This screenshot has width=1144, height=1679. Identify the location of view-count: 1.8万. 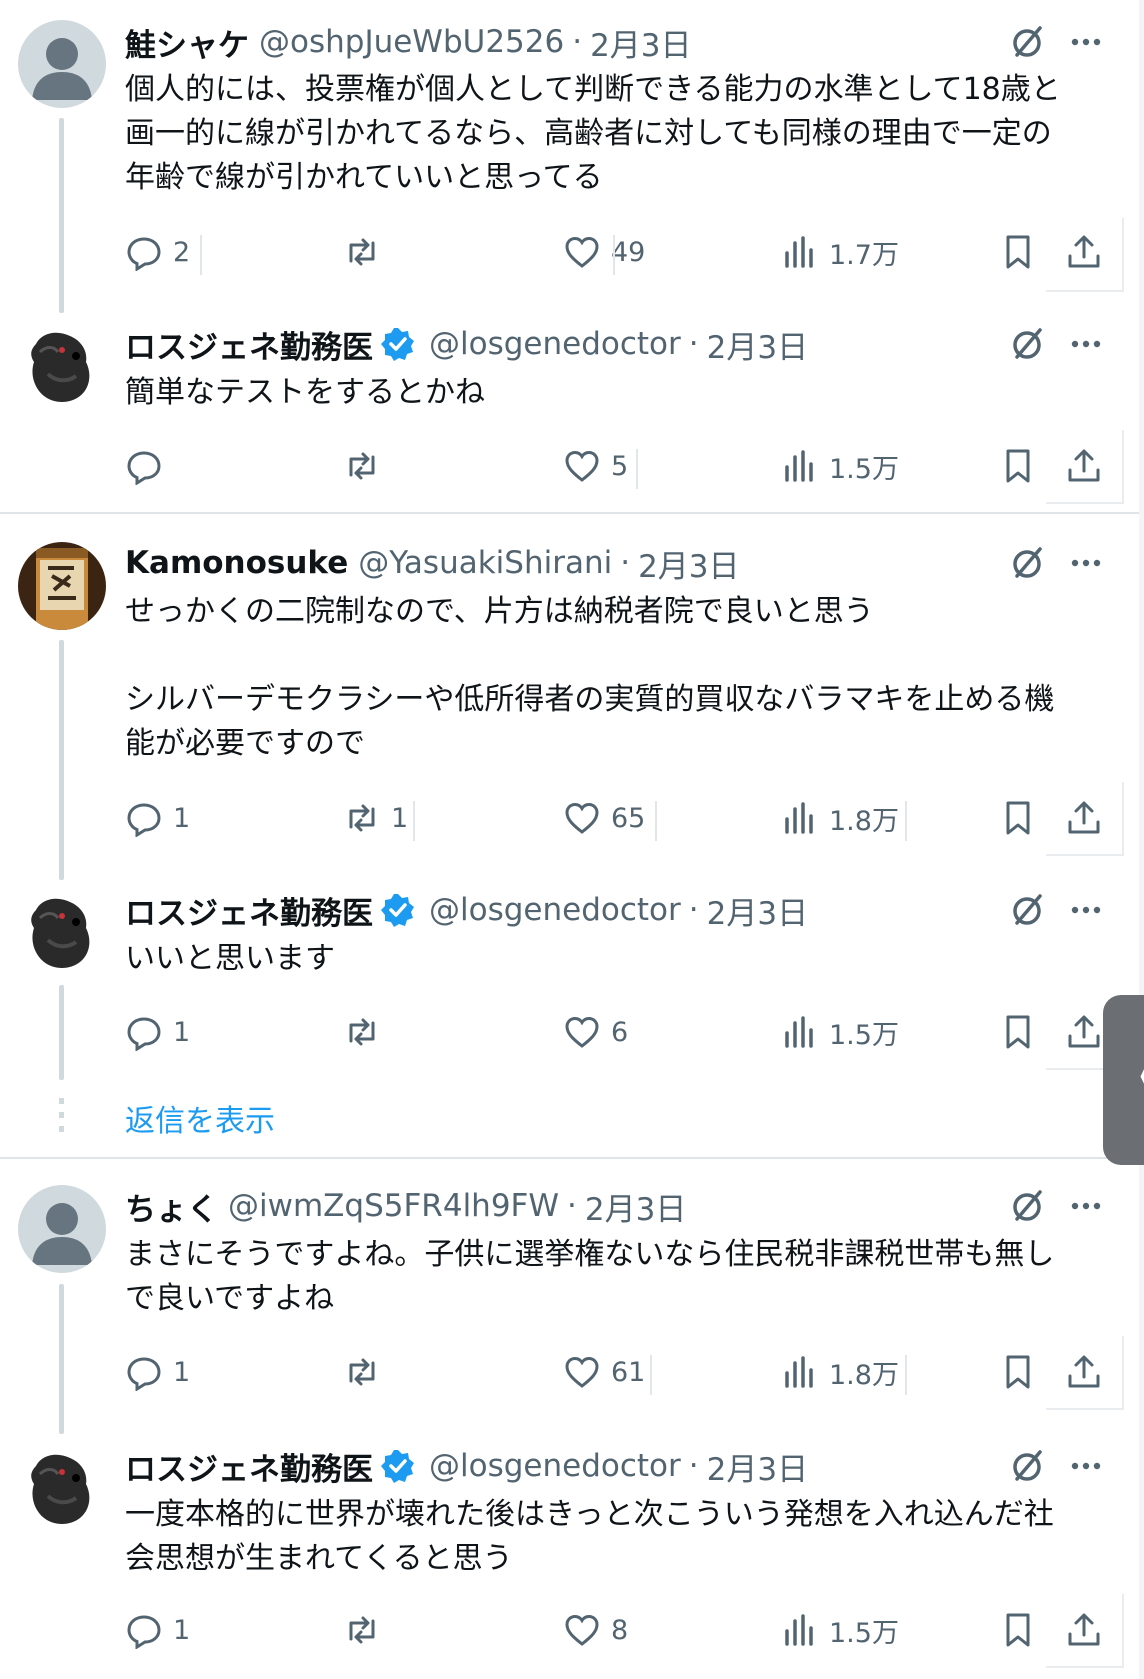
(864, 821).